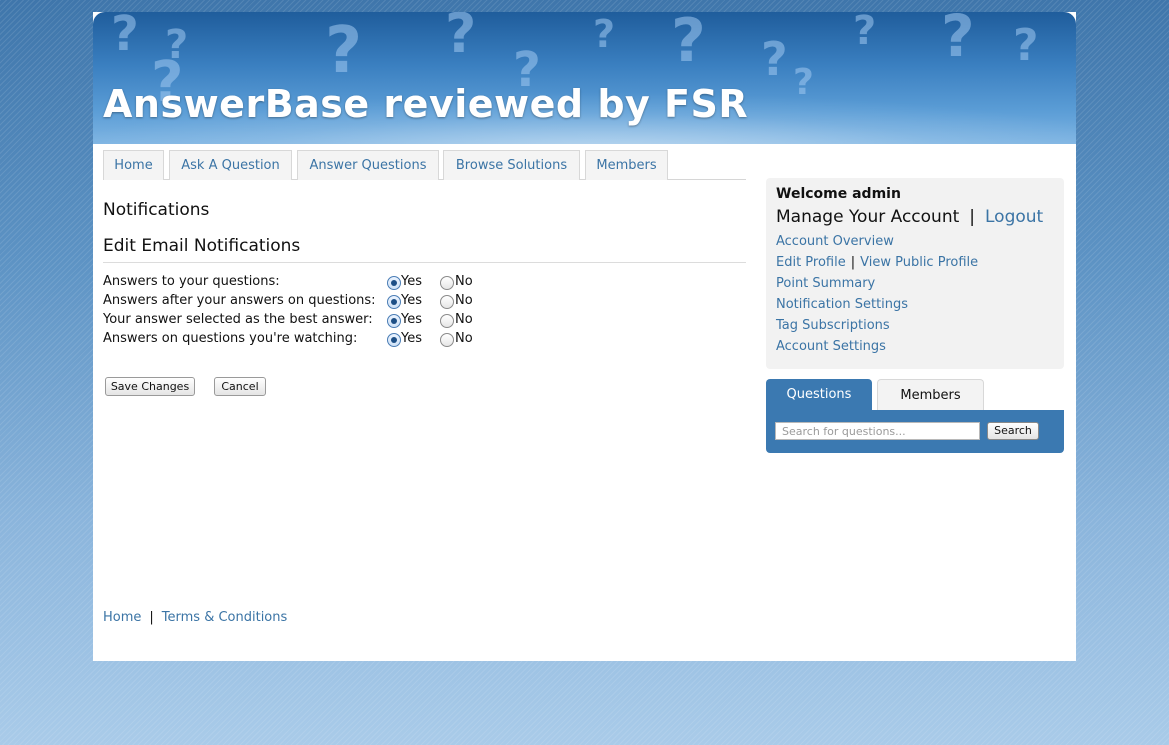 The width and height of the screenshot is (1169, 745). I want to click on site-title: AnswerBase reviewed by FSR, so click(426, 104).